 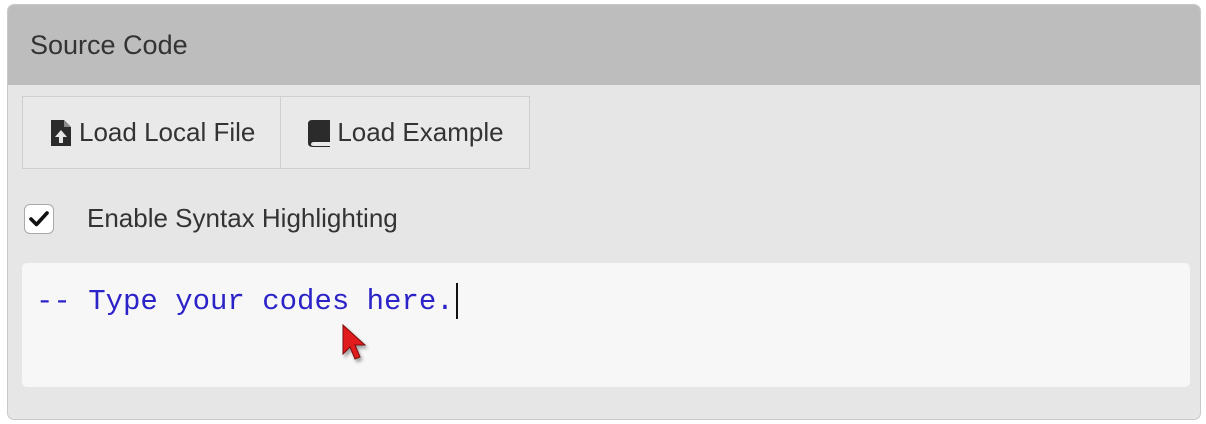 I want to click on syntax-highlighting-option: Enable Syntax Highlighting, so click(x=211, y=218).